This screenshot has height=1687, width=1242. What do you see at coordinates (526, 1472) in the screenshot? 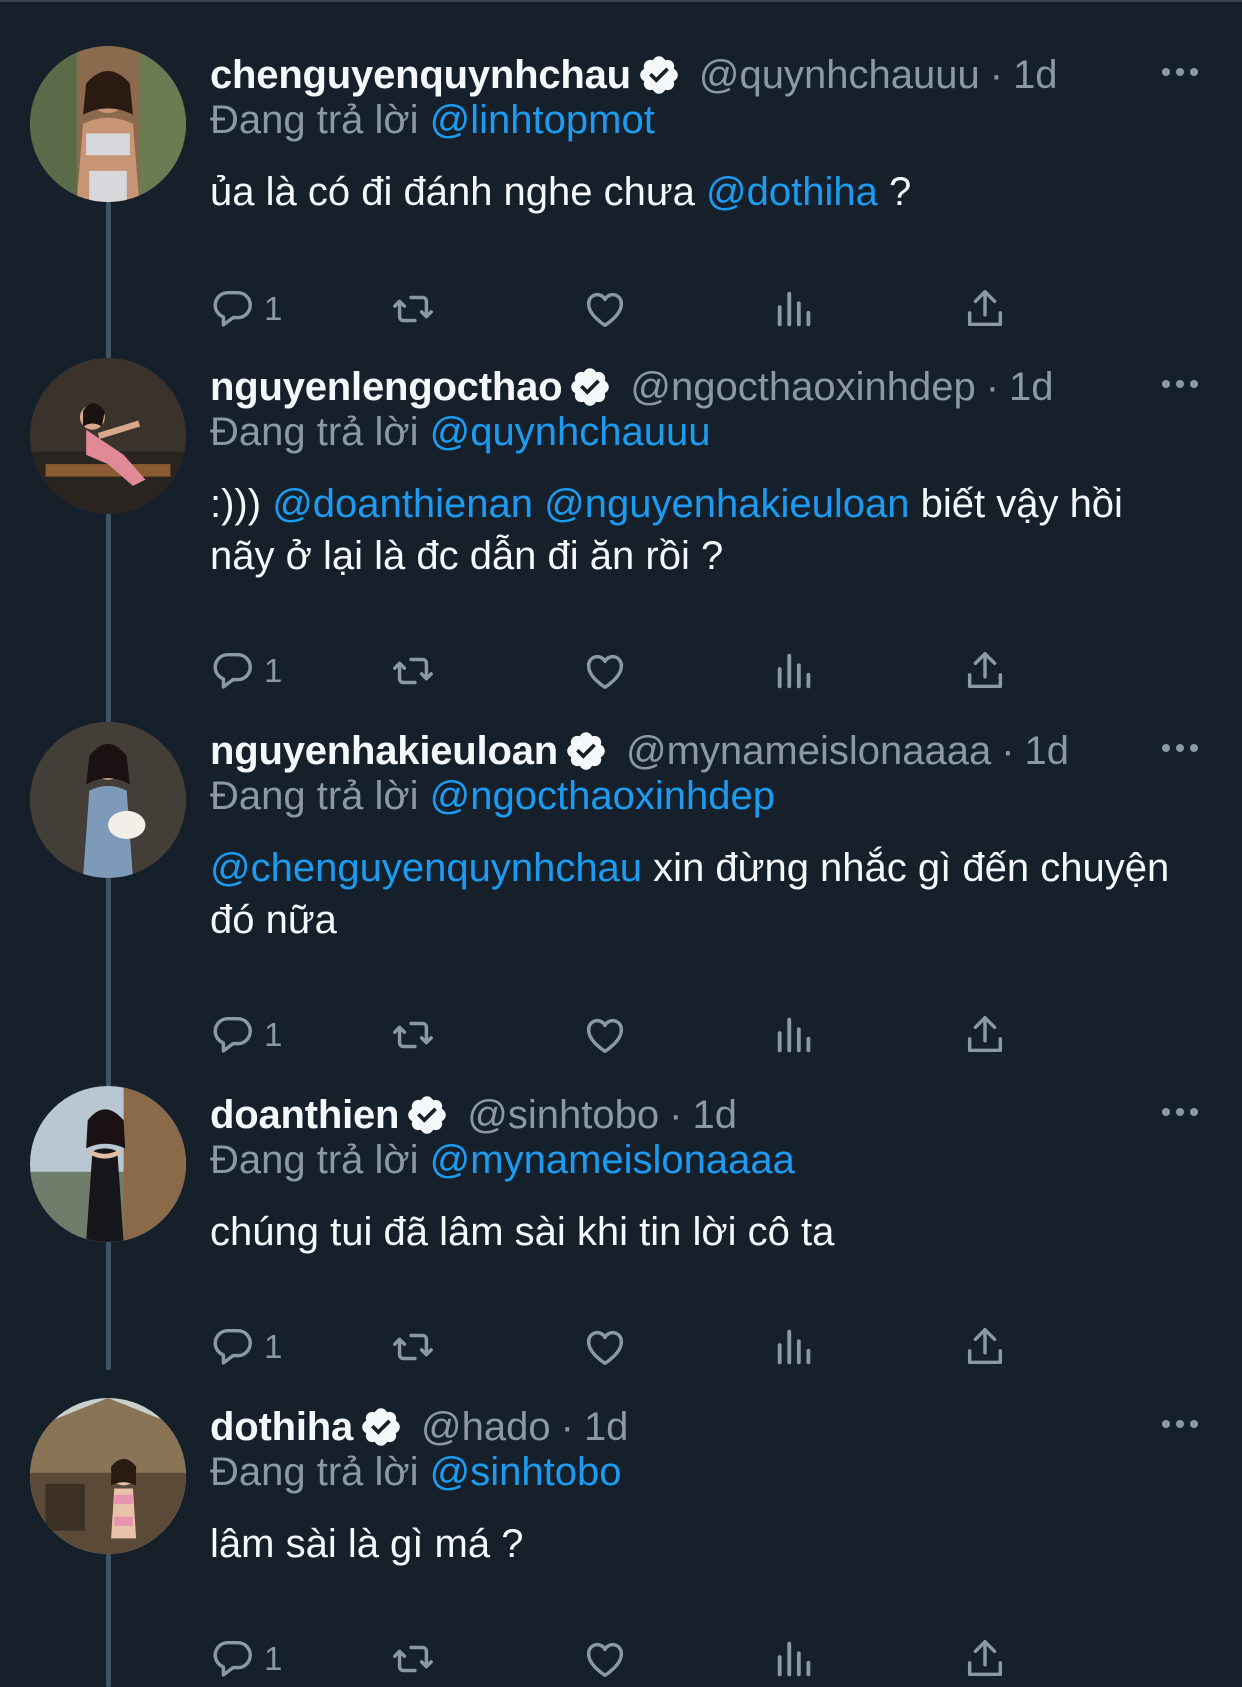
I see `reply-to-mention: @sinhtobo` at bounding box center [526, 1472].